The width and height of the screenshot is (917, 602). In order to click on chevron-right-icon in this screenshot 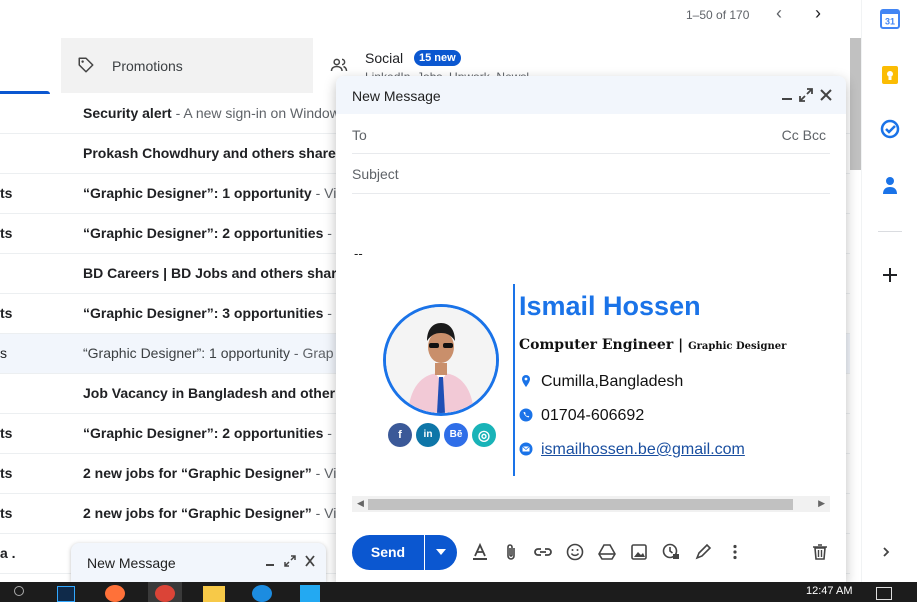, I will do `click(886, 553)`.